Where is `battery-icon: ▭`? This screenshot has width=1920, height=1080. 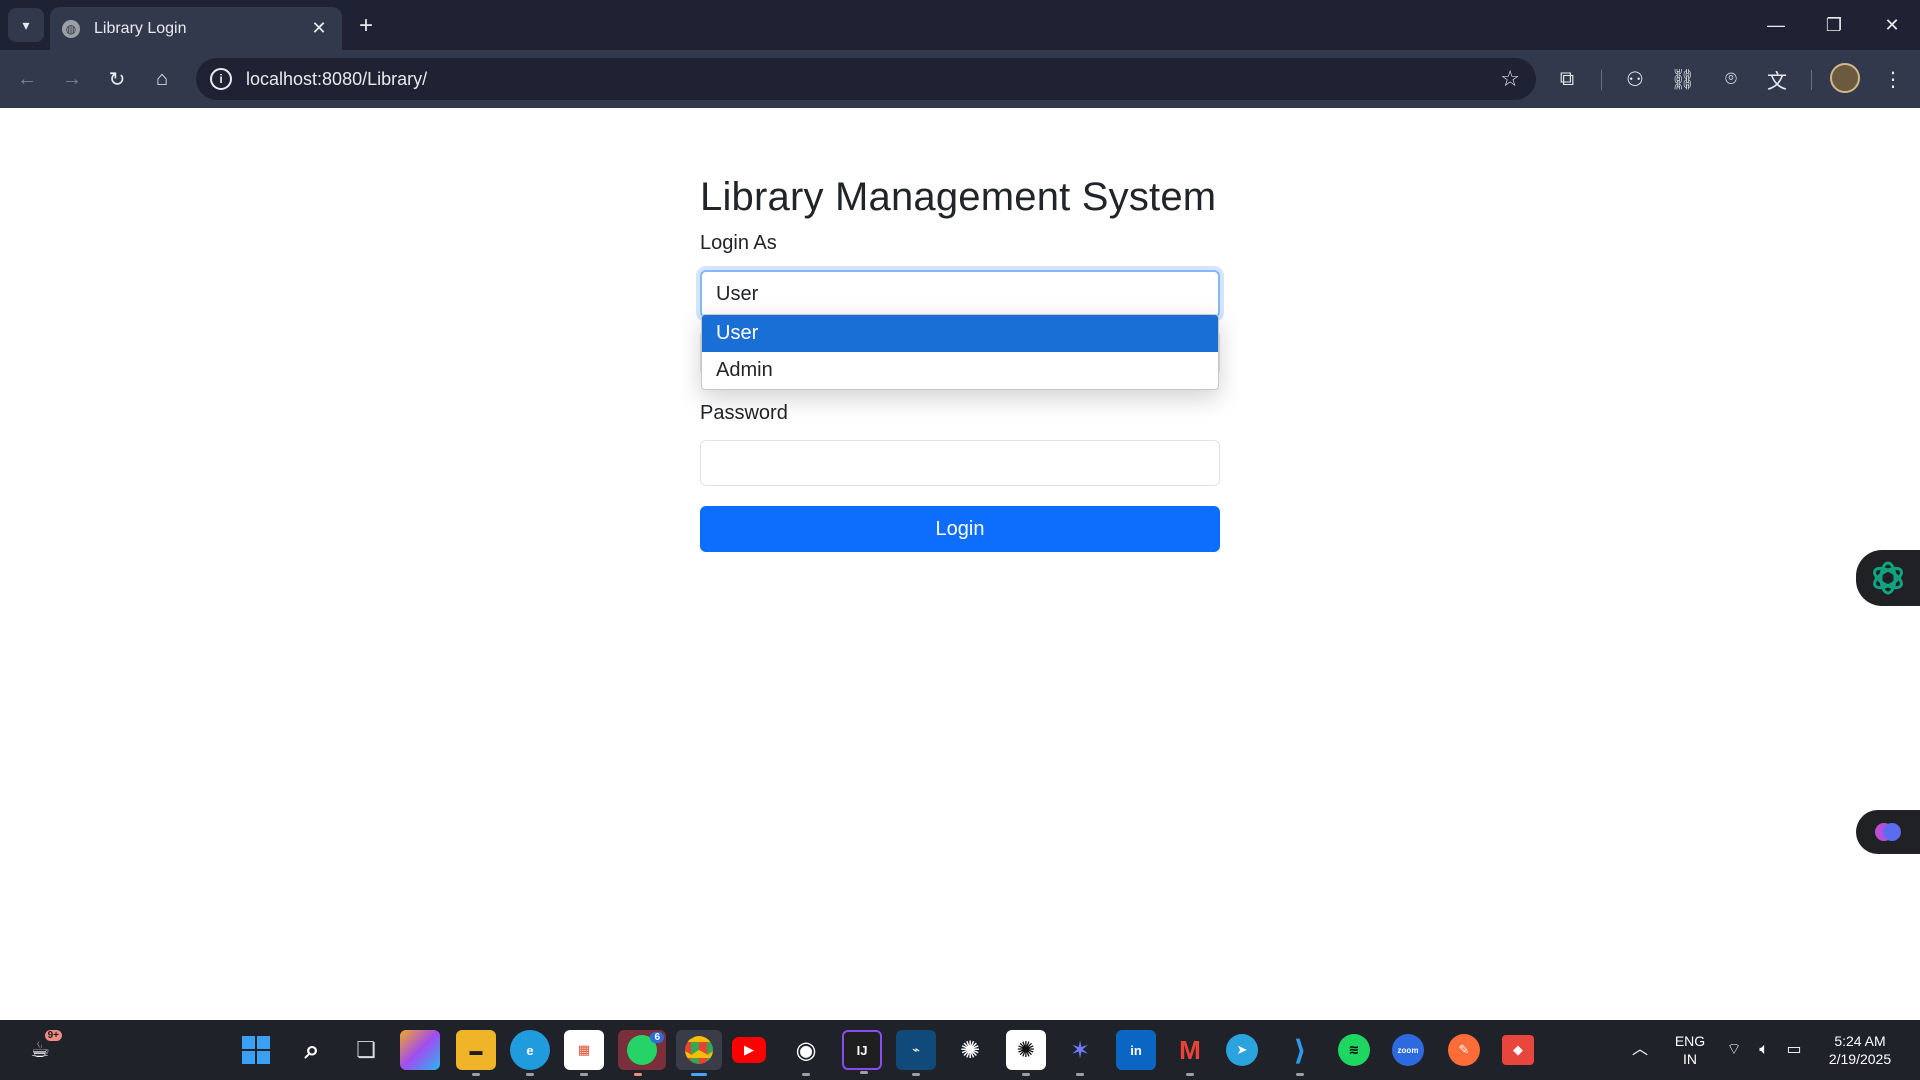
battery-icon: ▭ is located at coordinates (1794, 1050).